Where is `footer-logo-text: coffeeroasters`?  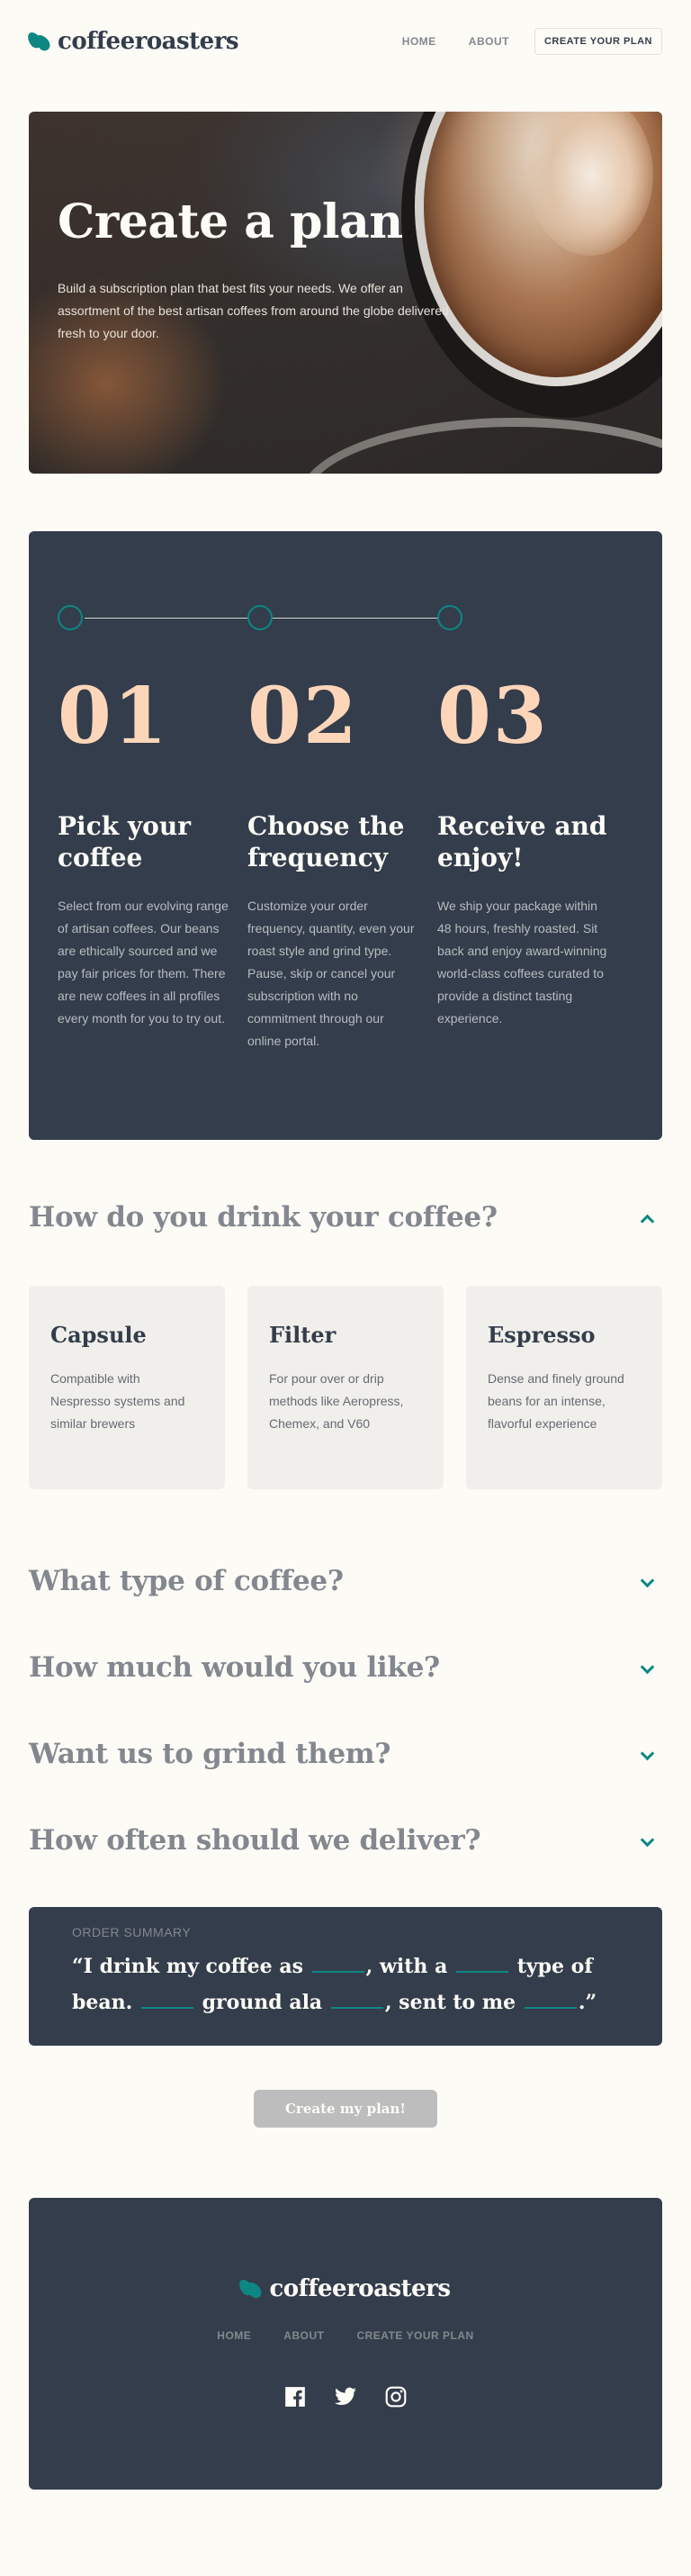 footer-logo-text: coffeeroasters is located at coordinates (360, 2288).